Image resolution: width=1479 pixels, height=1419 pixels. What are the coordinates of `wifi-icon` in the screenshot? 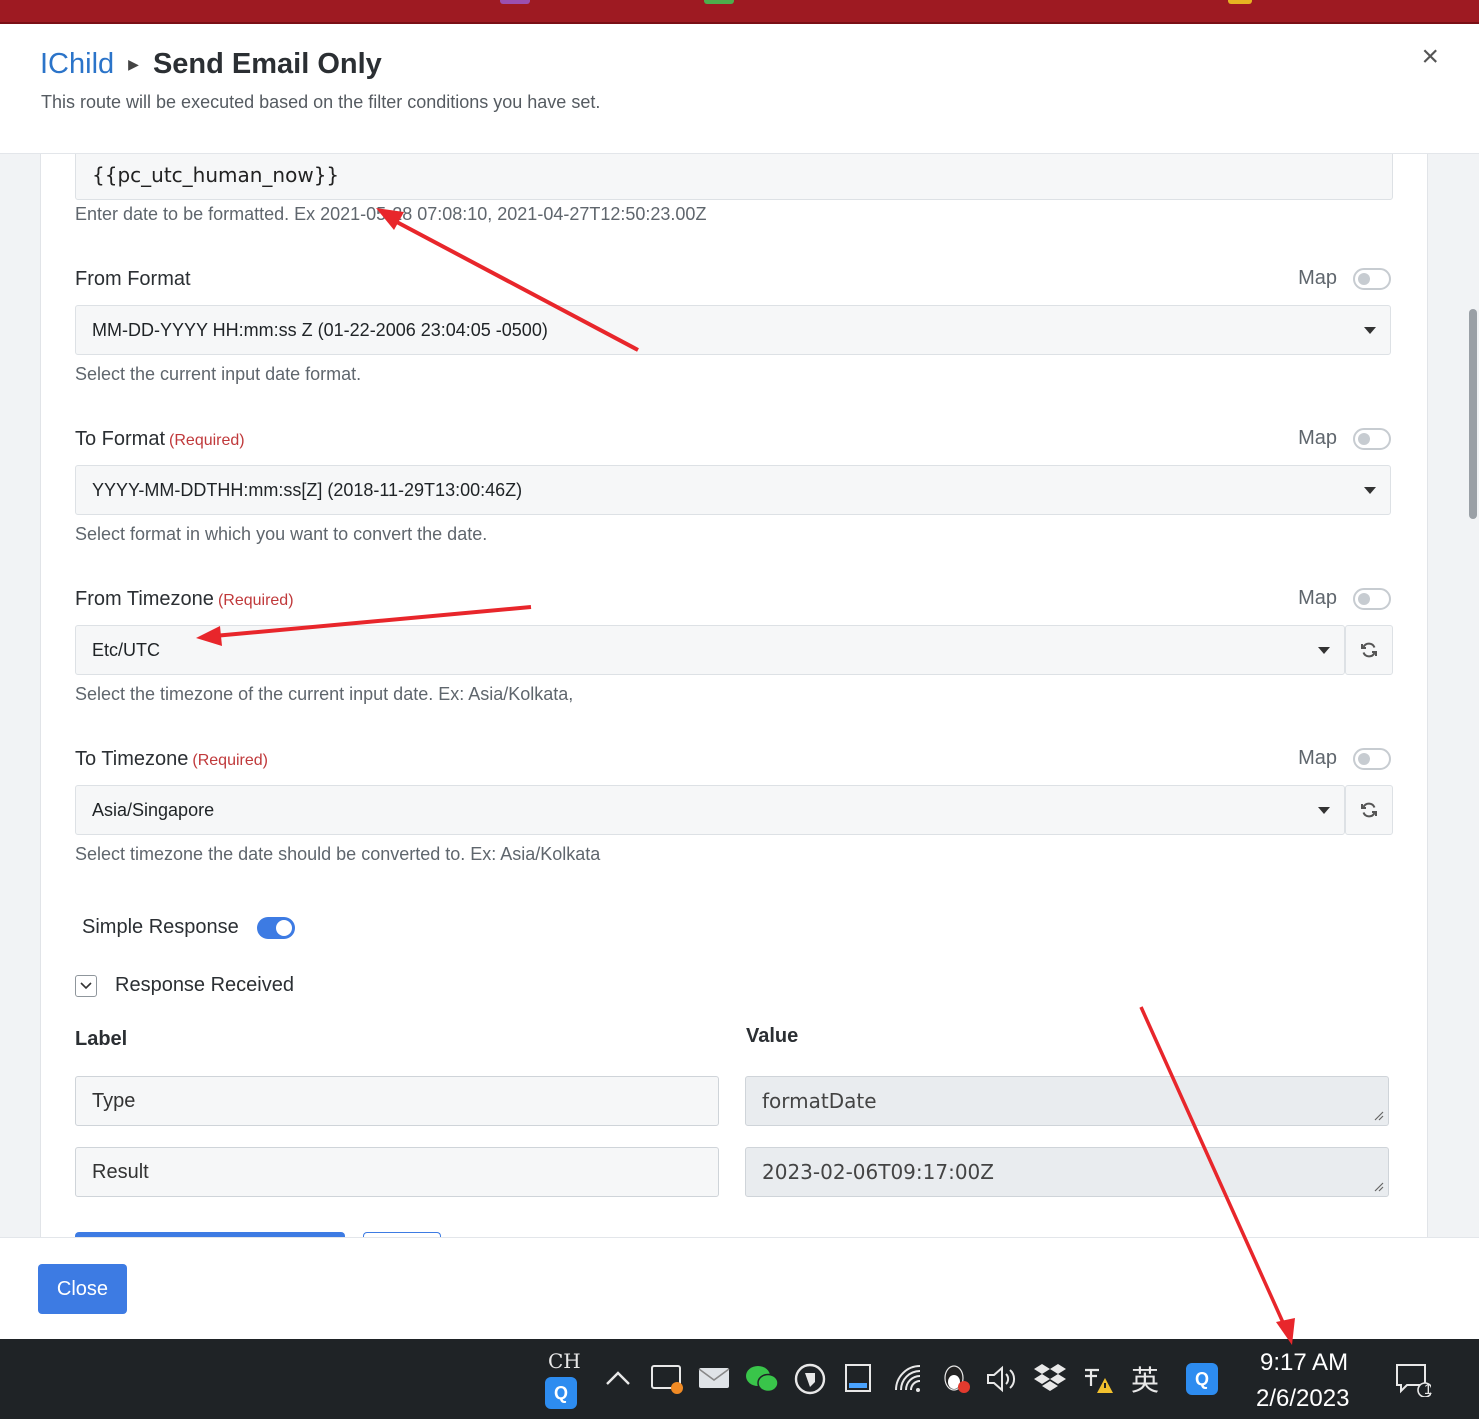 It's located at (909, 1379).